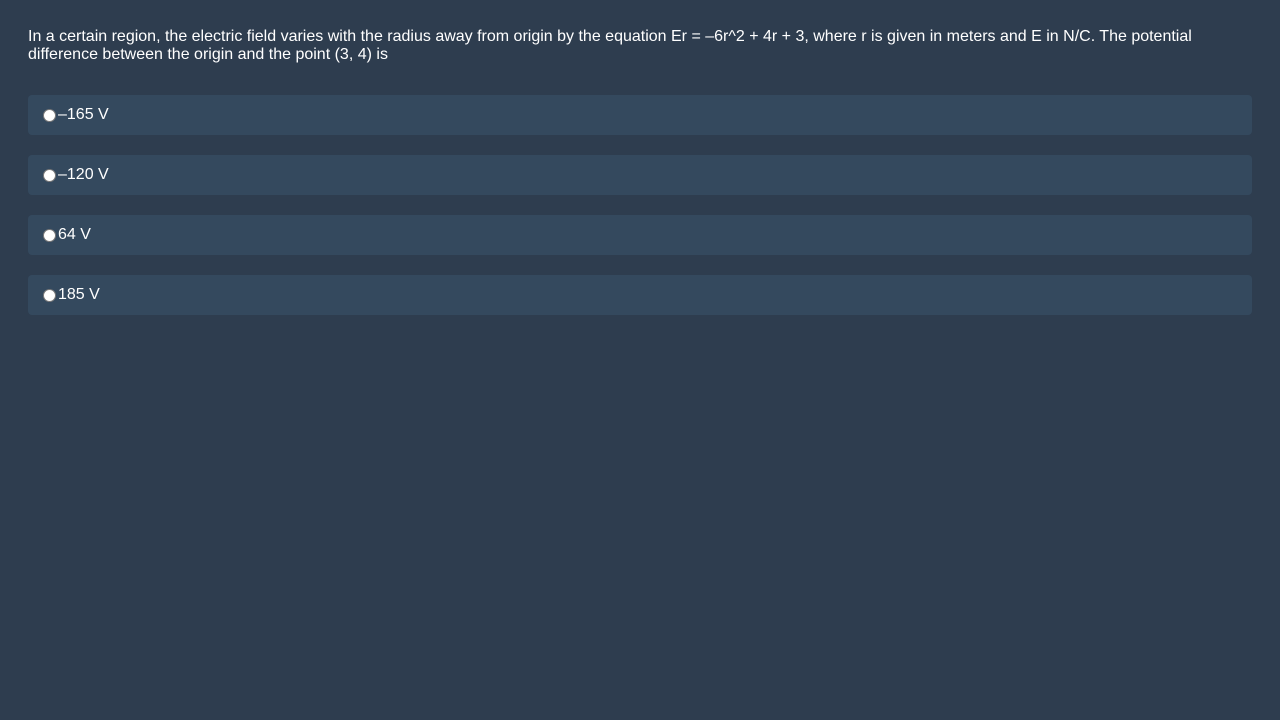  Describe the element at coordinates (640, 235) in the screenshot. I see `answer-option-3: 64 V` at that location.